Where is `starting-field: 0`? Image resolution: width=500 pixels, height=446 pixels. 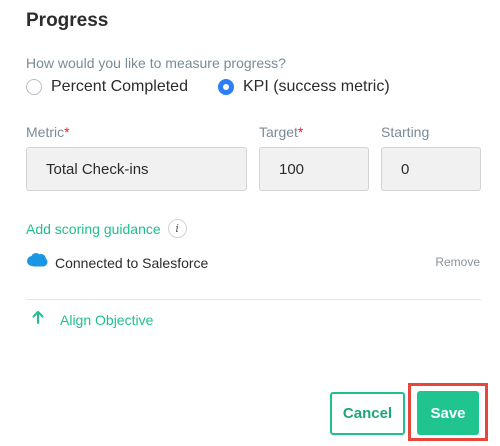
starting-field: 0 is located at coordinates (431, 169).